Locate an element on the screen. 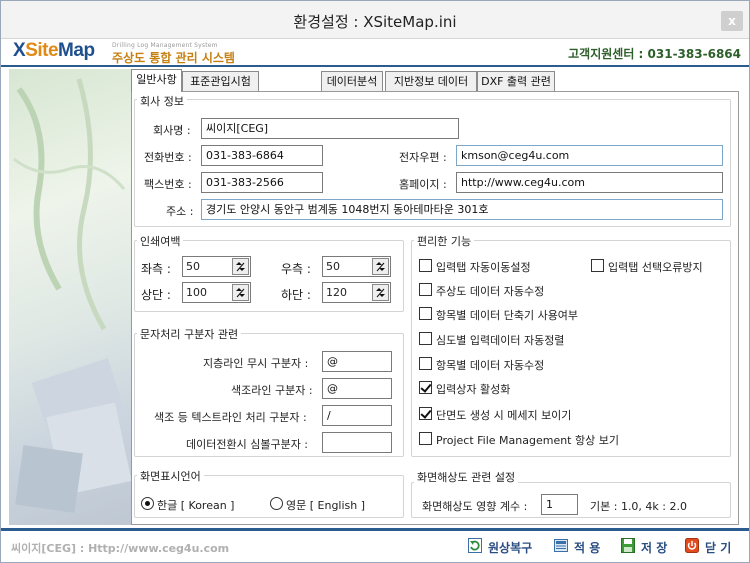 The height and width of the screenshot is (563, 750). depth-auto-sort-label: 심도별 입력데이터 자동정렬 is located at coordinates (500, 340).